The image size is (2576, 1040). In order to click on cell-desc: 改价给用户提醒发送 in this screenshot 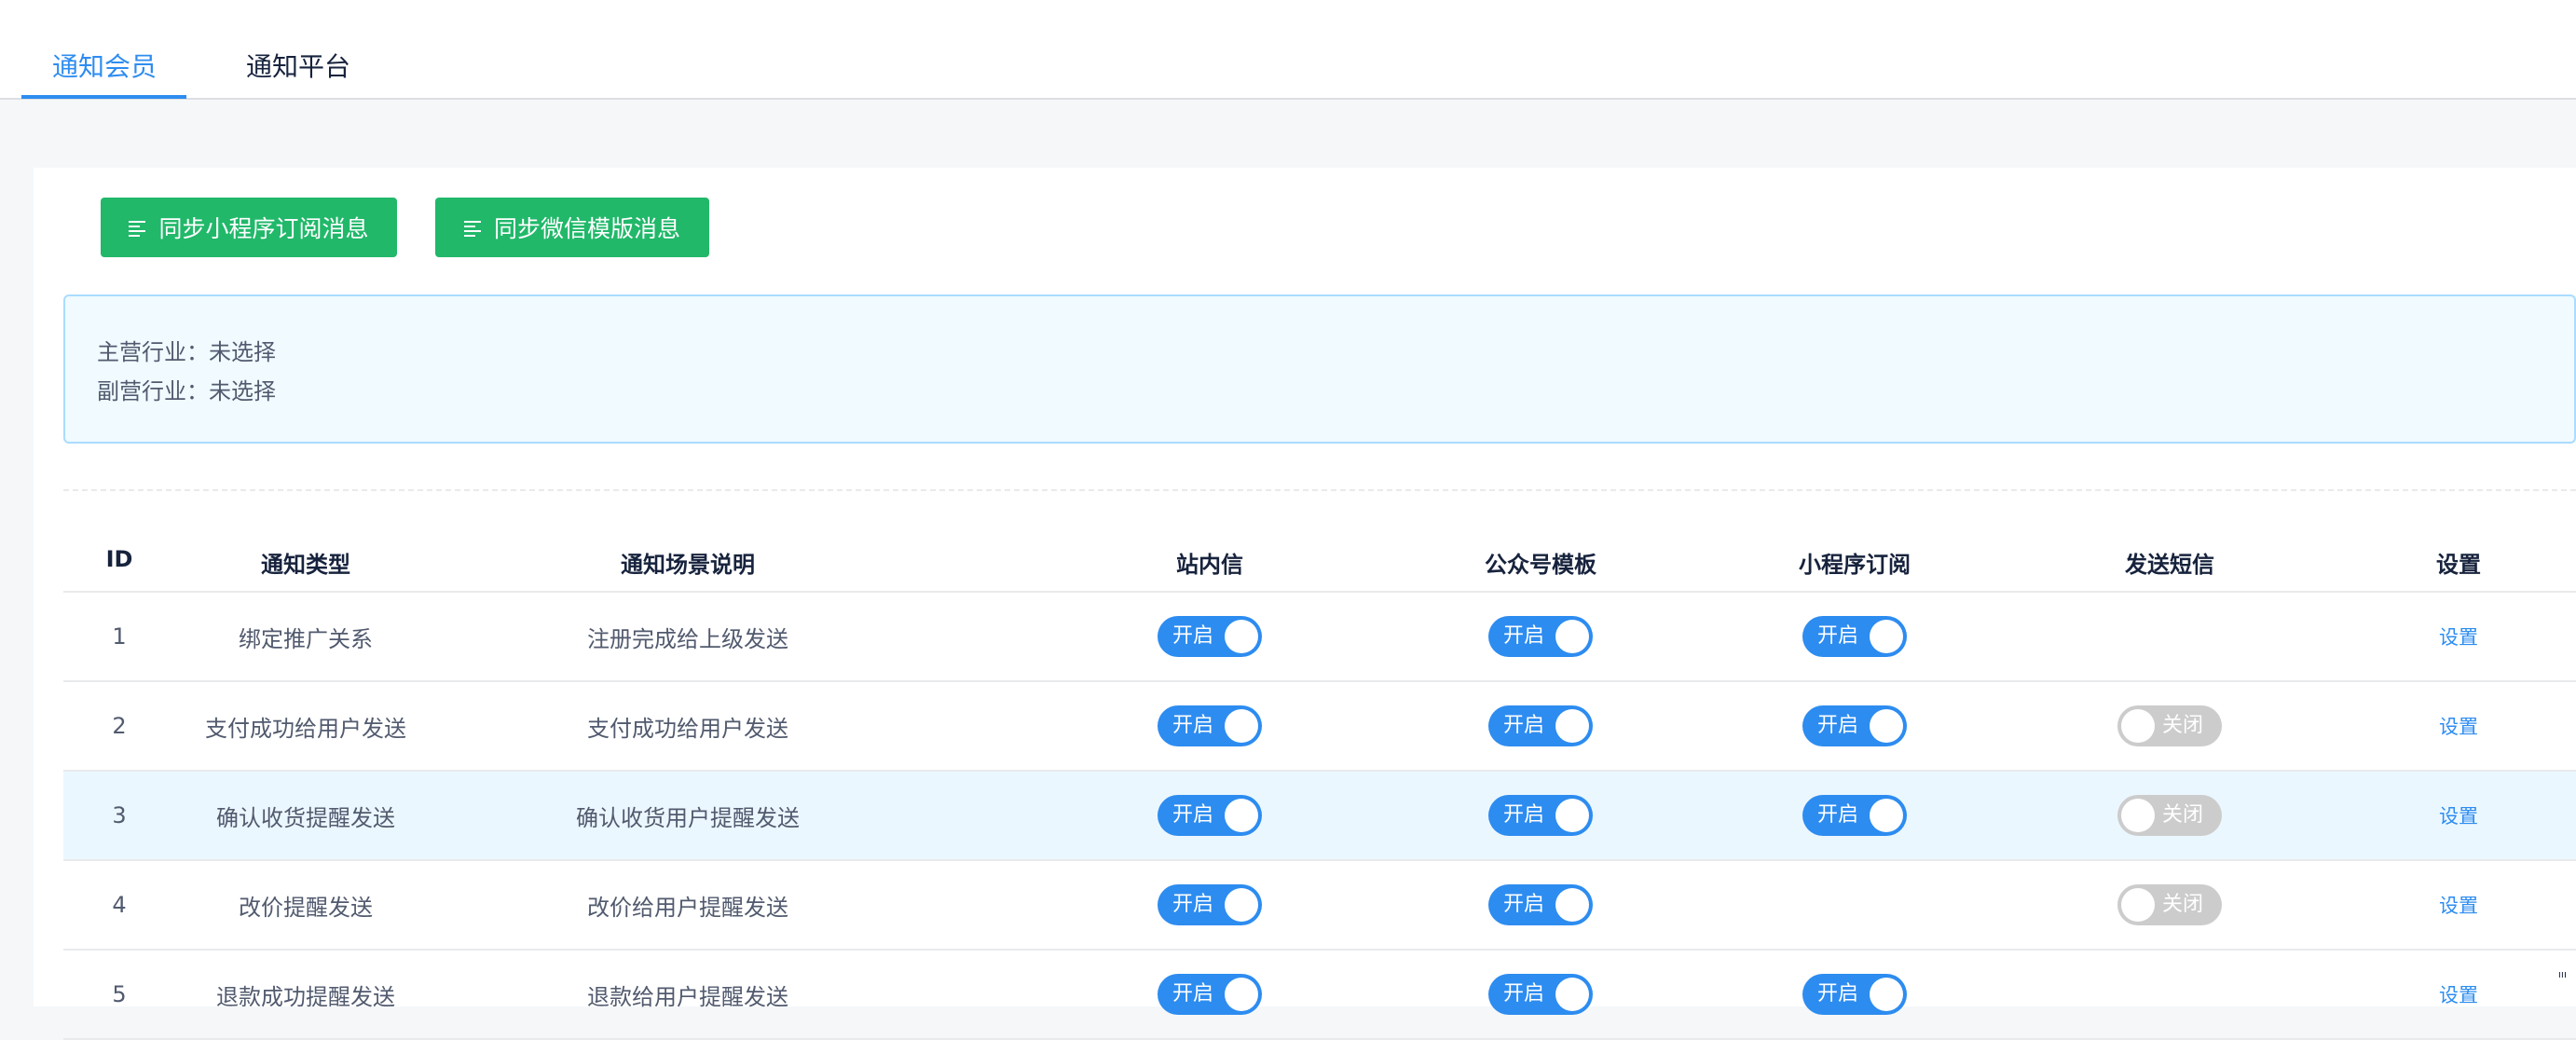, I will do `click(687, 905)`.